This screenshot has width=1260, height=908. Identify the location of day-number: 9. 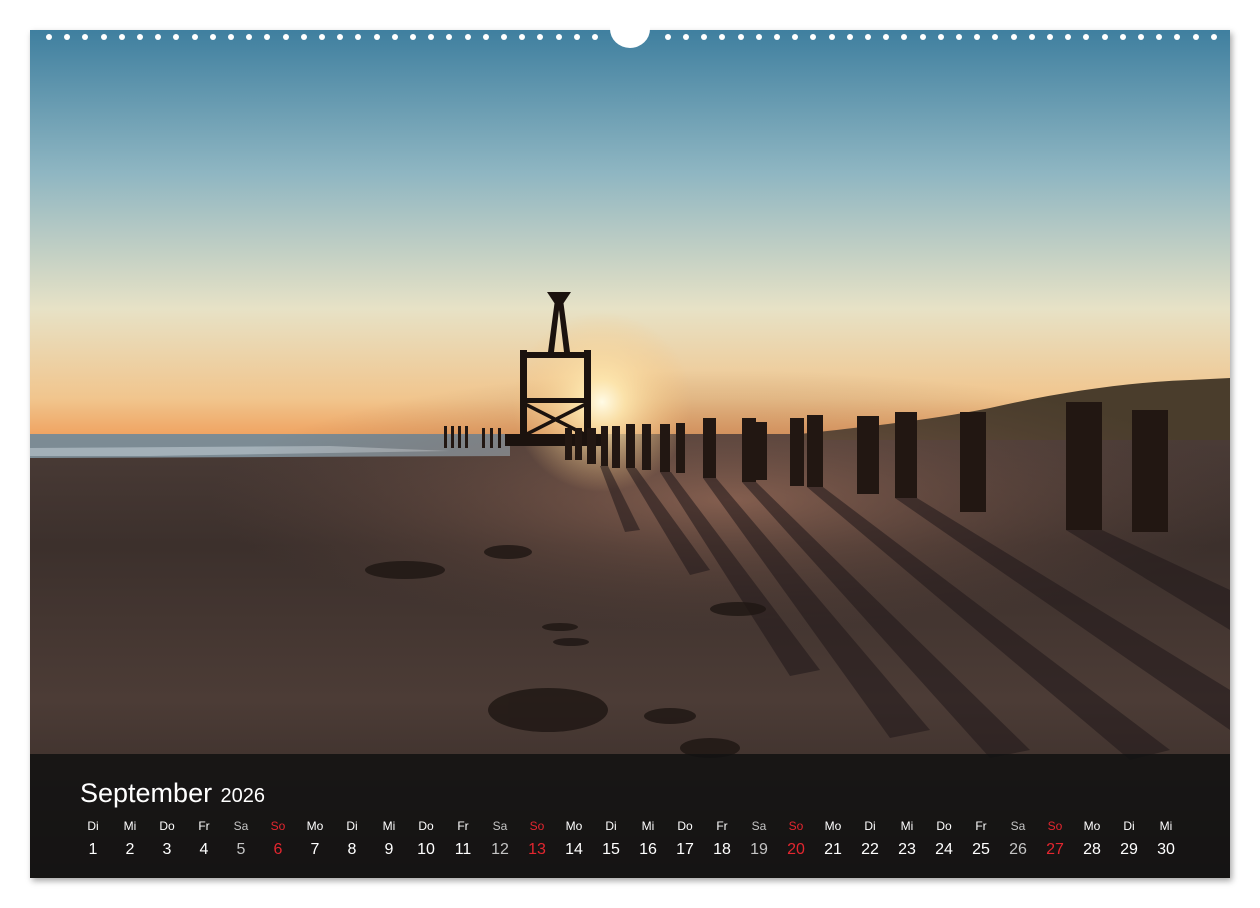
(389, 849).